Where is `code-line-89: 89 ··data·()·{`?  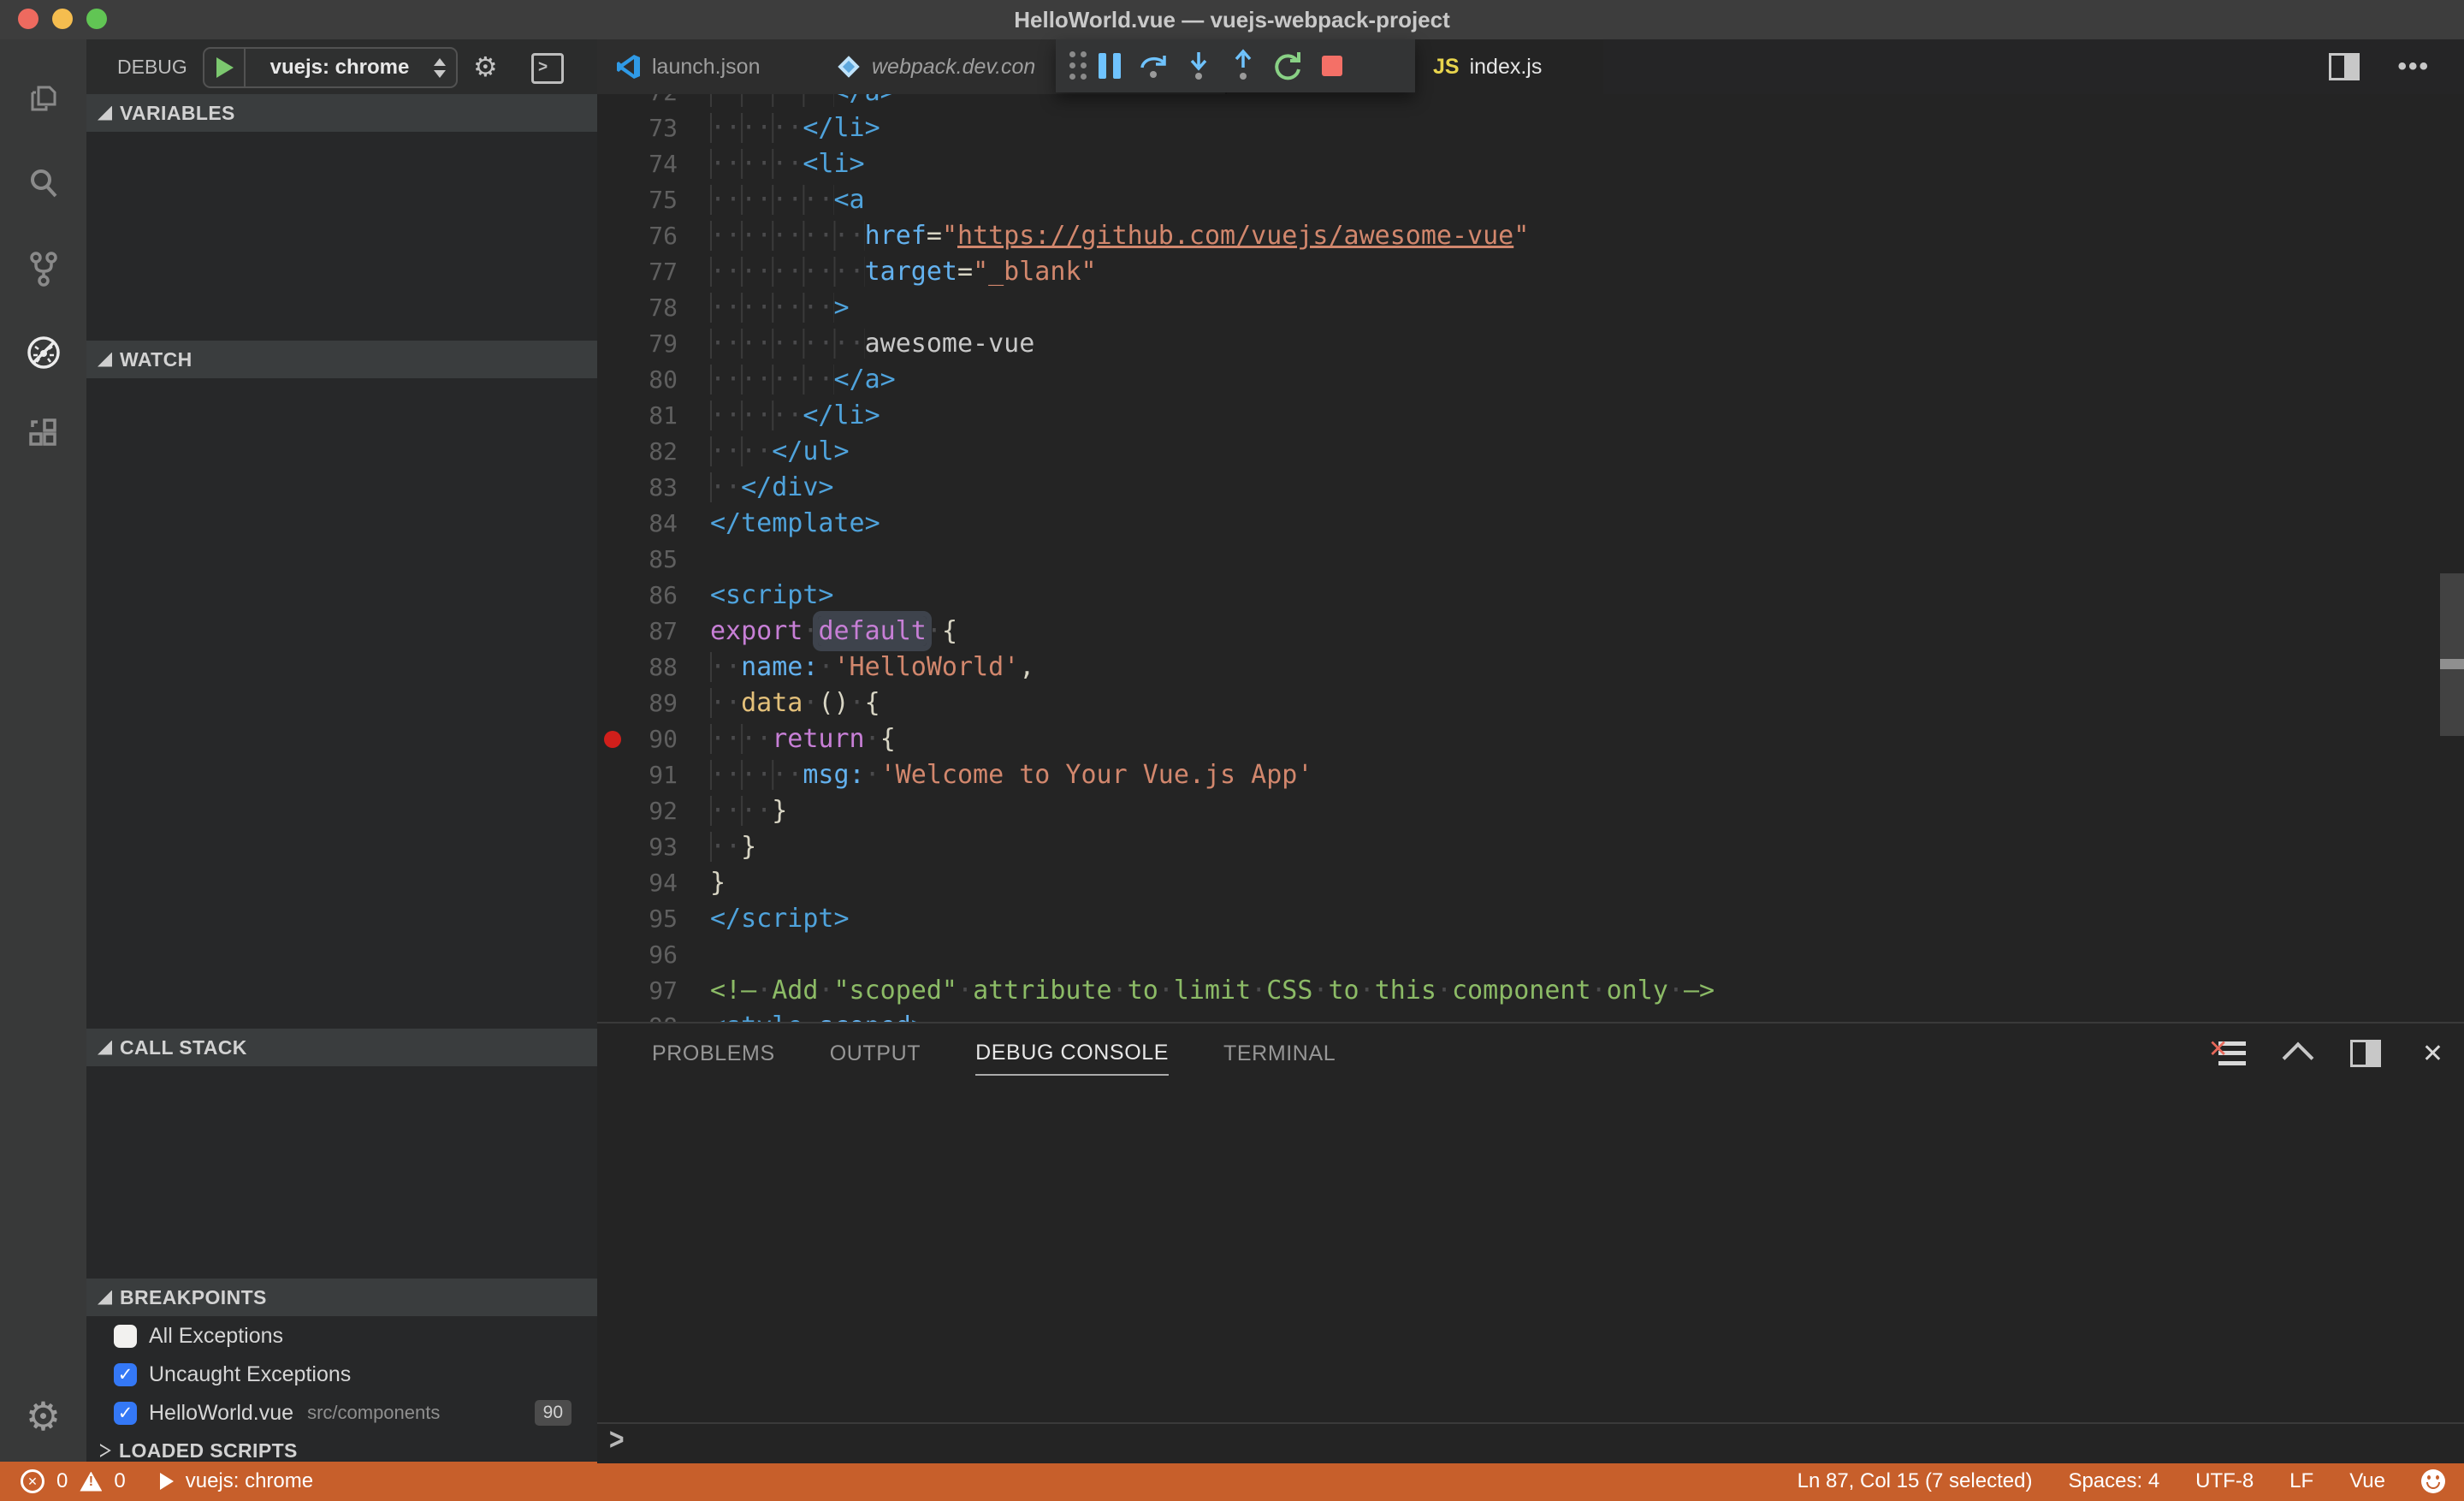 code-line-89: 89 ··data·()·{ is located at coordinates (1530, 703).